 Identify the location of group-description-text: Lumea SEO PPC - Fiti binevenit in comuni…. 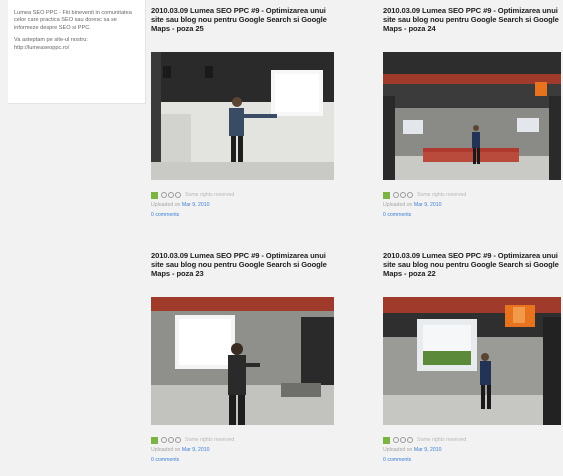
(73, 20).